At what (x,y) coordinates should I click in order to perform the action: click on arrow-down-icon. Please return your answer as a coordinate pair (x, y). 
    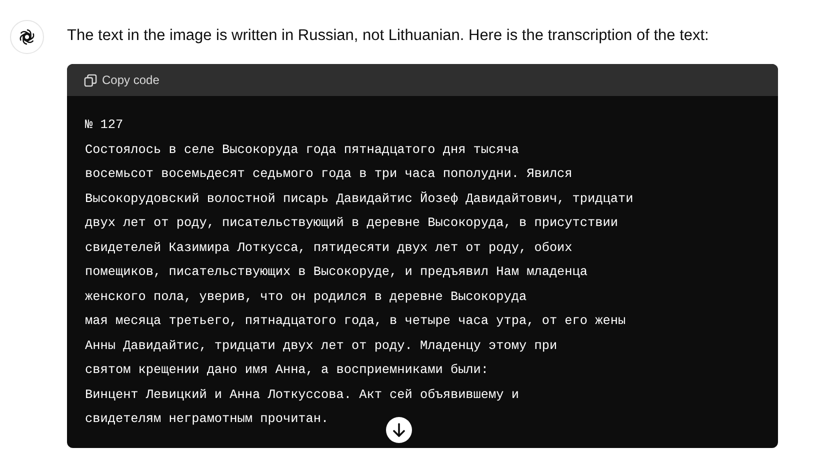
    Looking at the image, I should click on (399, 429).